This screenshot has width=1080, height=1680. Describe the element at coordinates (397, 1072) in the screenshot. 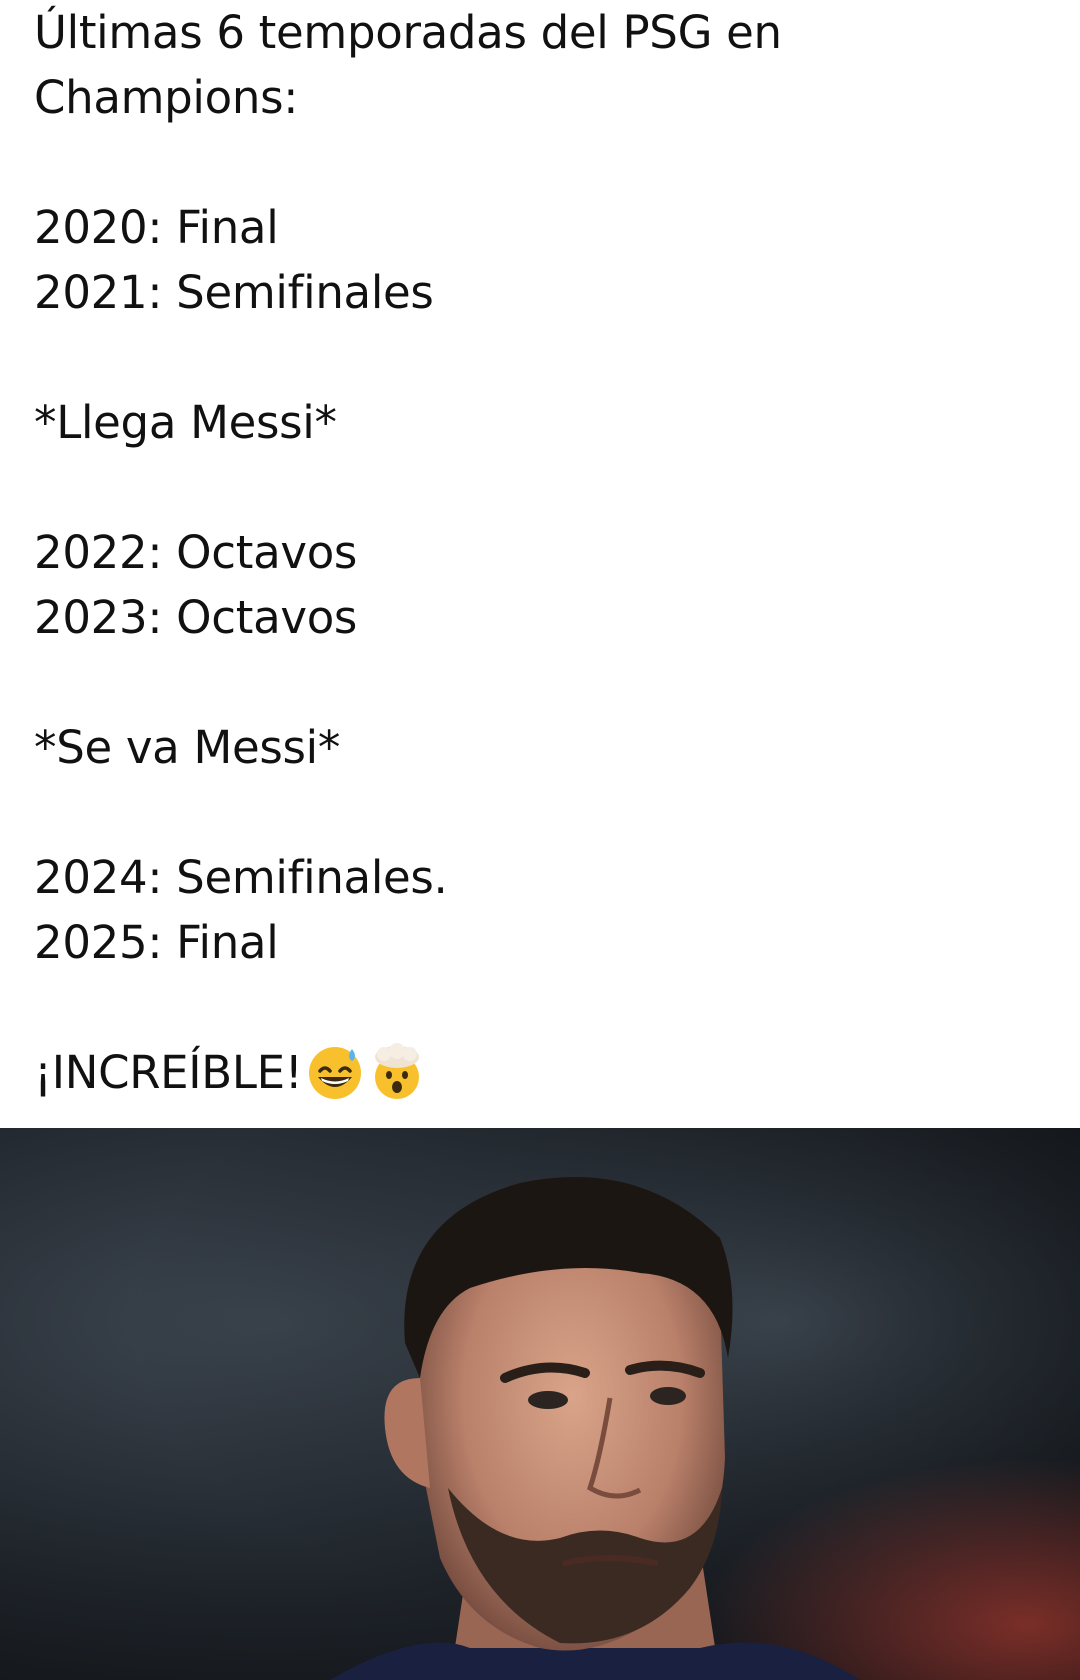

I see `exploding-head-emoji-icon` at that location.